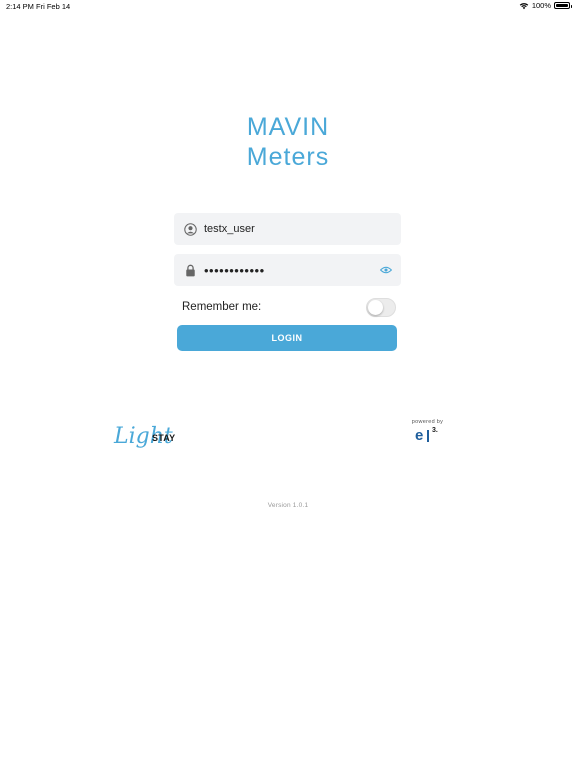 The image size is (576, 768). I want to click on password-input, so click(289, 270).